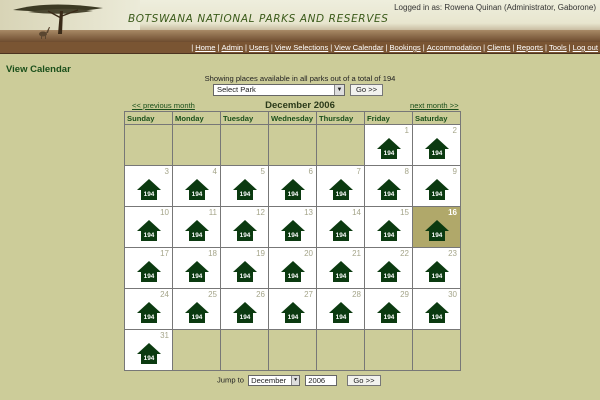 The height and width of the screenshot is (400, 600). I want to click on nav-view-selections: View Selections, so click(301, 47).